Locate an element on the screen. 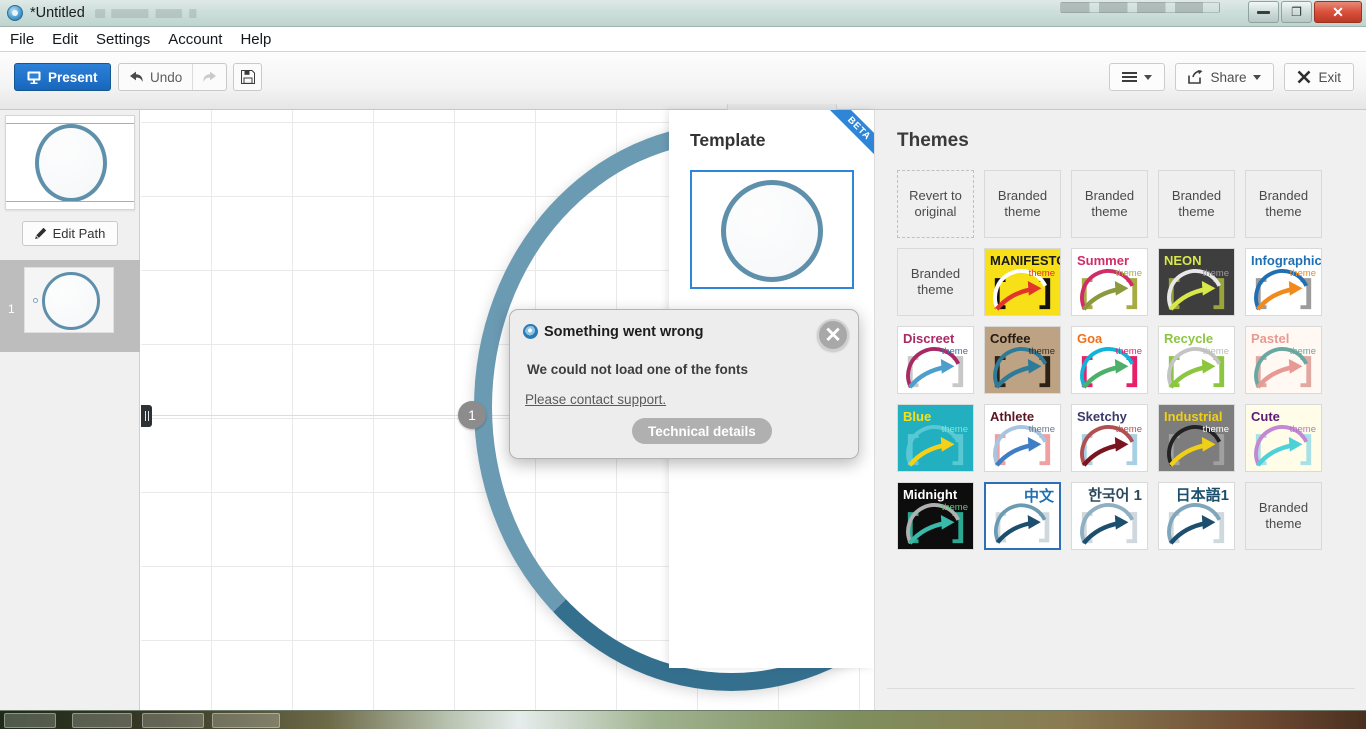 The image size is (1366, 729). theme-tile-23: 日本語1 is located at coordinates (1196, 516).